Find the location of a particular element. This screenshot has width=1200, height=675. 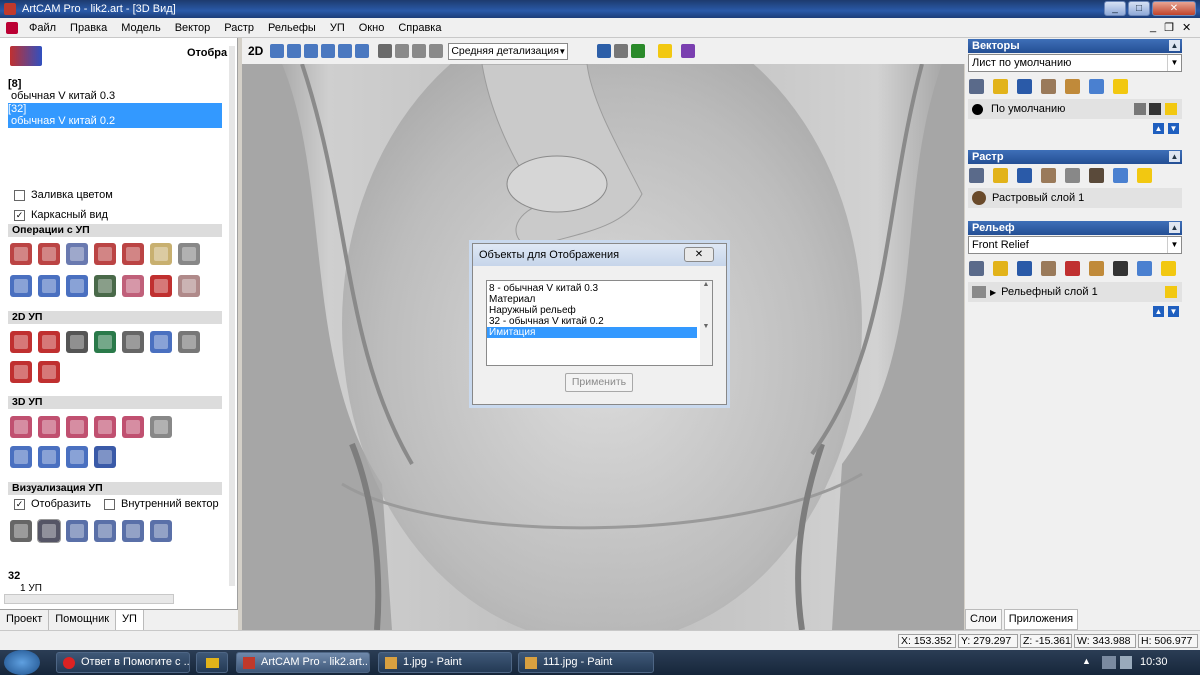

v-carving-icon is located at coordinates (105, 342).